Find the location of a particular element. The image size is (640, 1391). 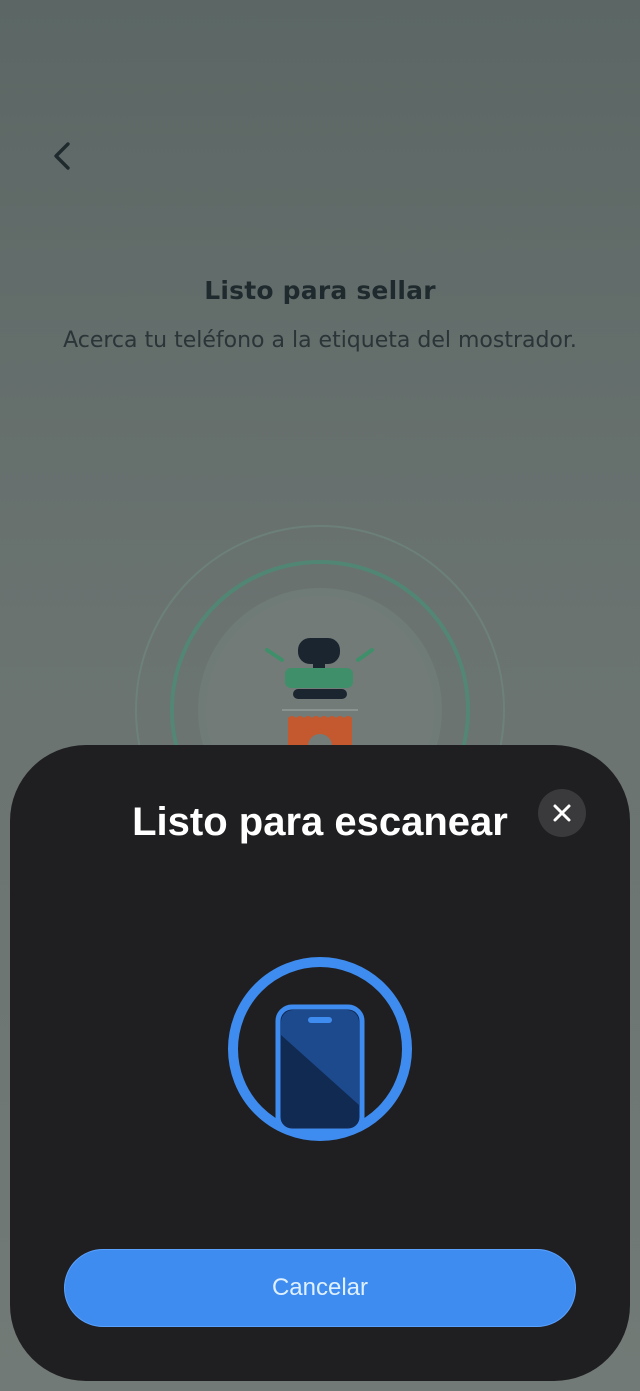

chevron-left-icon is located at coordinates (62, 156).